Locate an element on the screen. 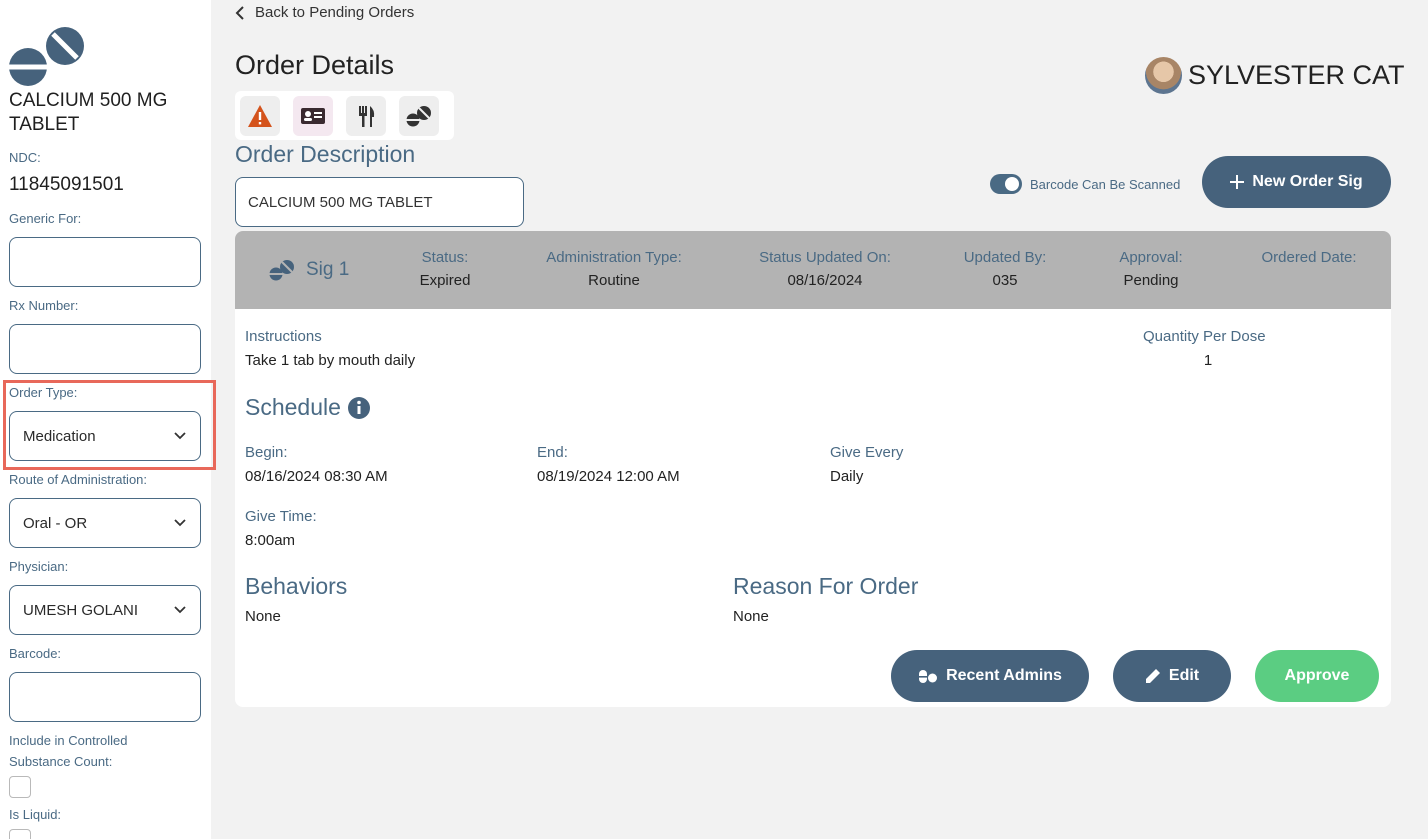 Image resolution: width=1428 pixels, height=839 pixels. order-type-label: Order Type: is located at coordinates (43, 392).